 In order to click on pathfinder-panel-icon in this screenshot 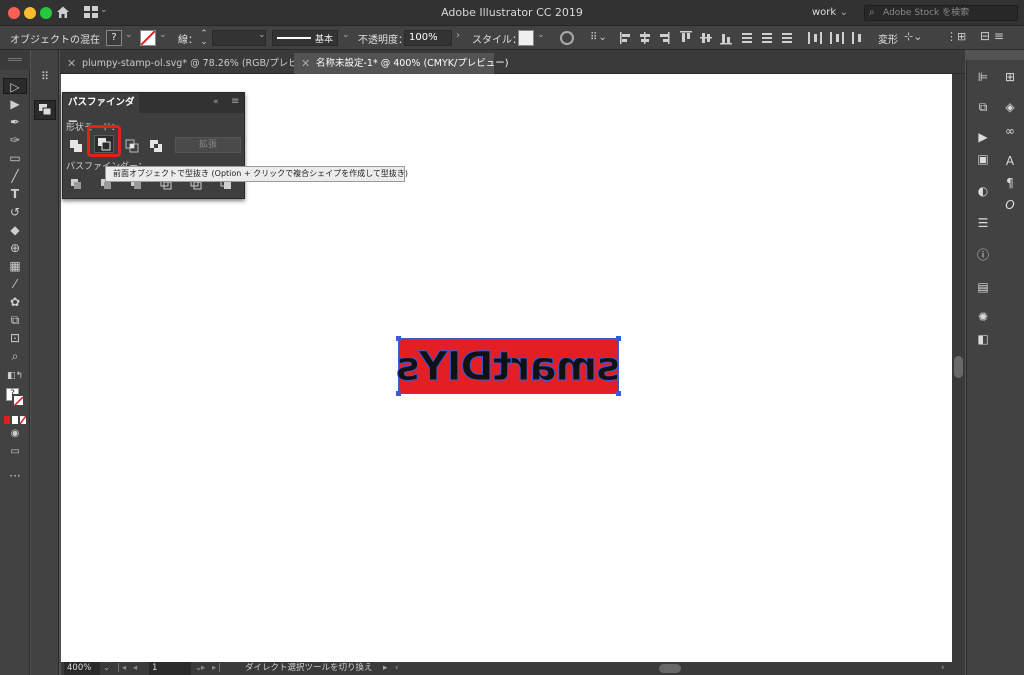, I will do `click(45, 110)`.